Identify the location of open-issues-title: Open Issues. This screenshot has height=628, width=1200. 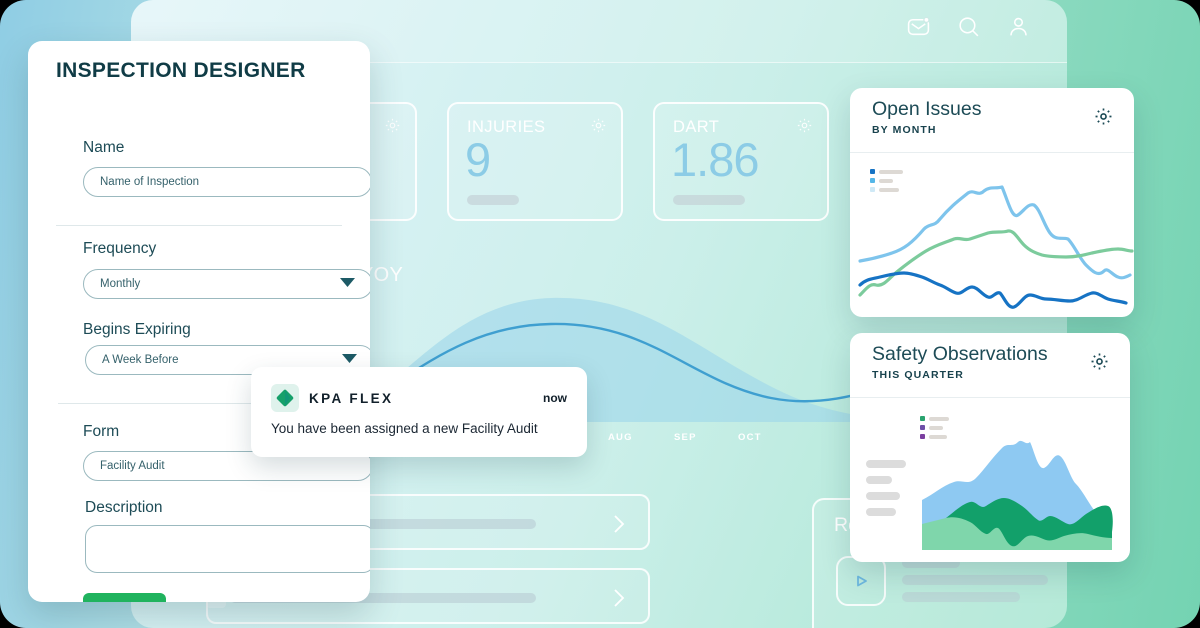
(927, 109).